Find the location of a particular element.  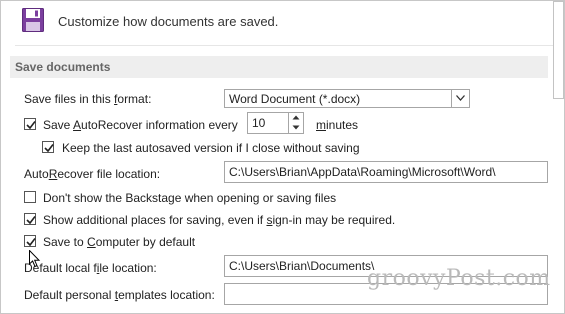

autorecover-interval-stepper: 10 is located at coordinates (275, 123).